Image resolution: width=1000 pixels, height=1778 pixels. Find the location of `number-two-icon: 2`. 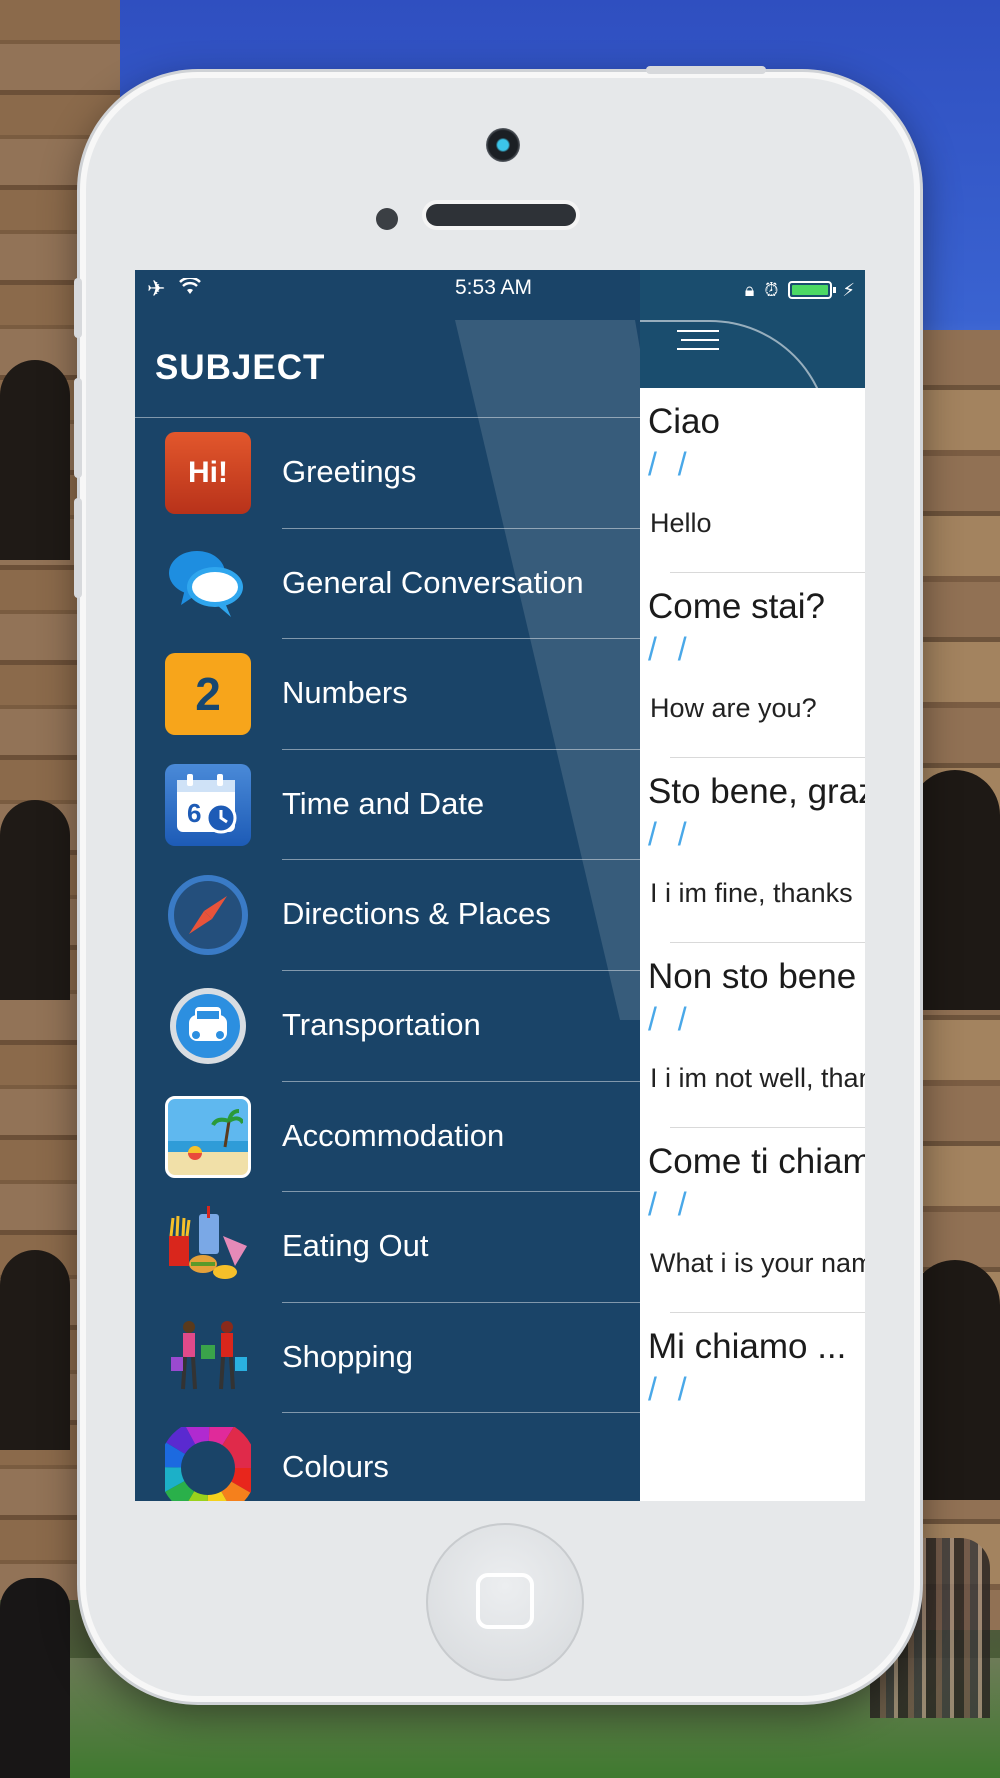

number-two-icon: 2 is located at coordinates (208, 694).